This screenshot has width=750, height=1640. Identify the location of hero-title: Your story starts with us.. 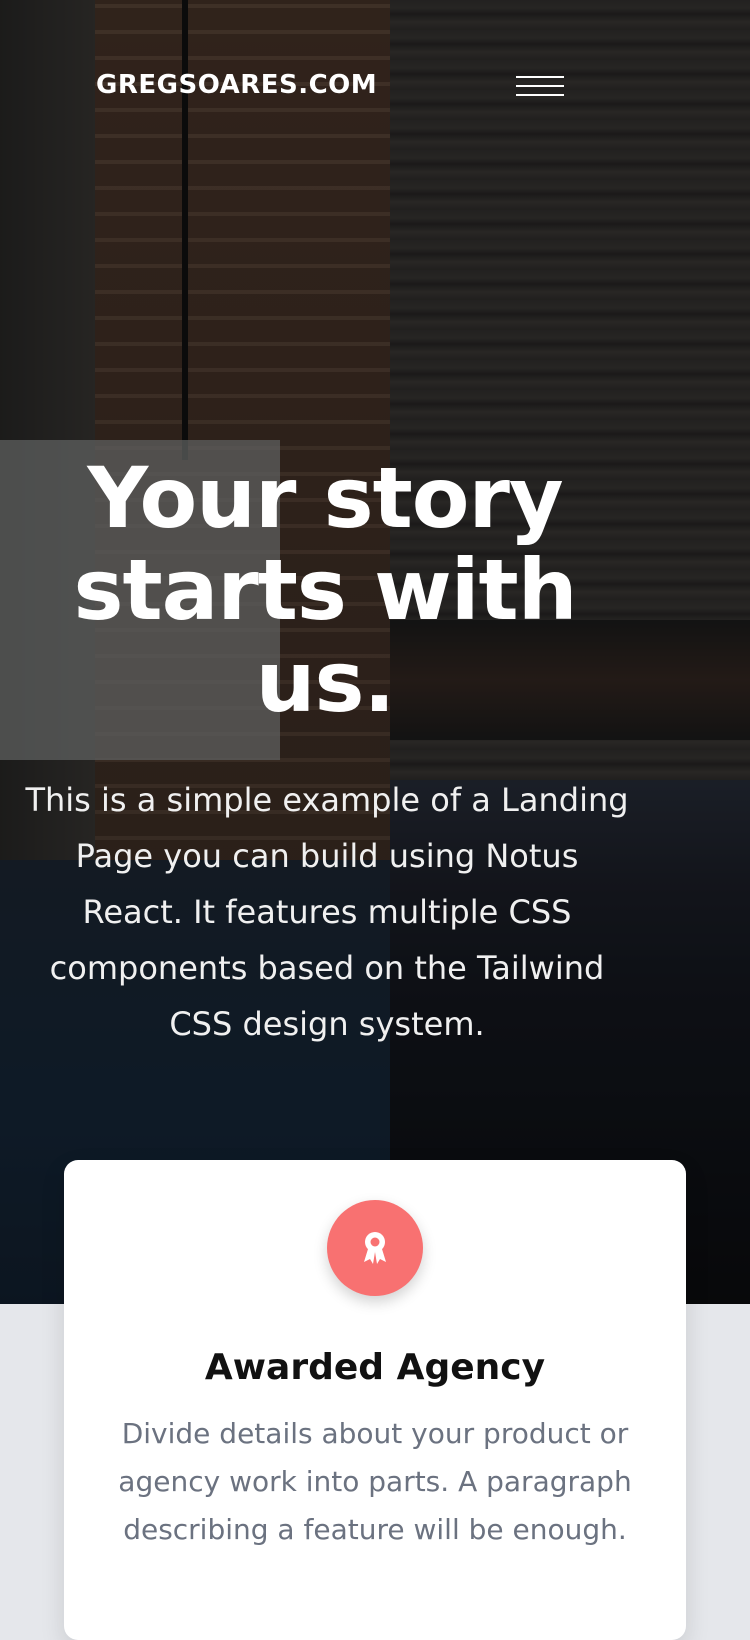
(325, 590).